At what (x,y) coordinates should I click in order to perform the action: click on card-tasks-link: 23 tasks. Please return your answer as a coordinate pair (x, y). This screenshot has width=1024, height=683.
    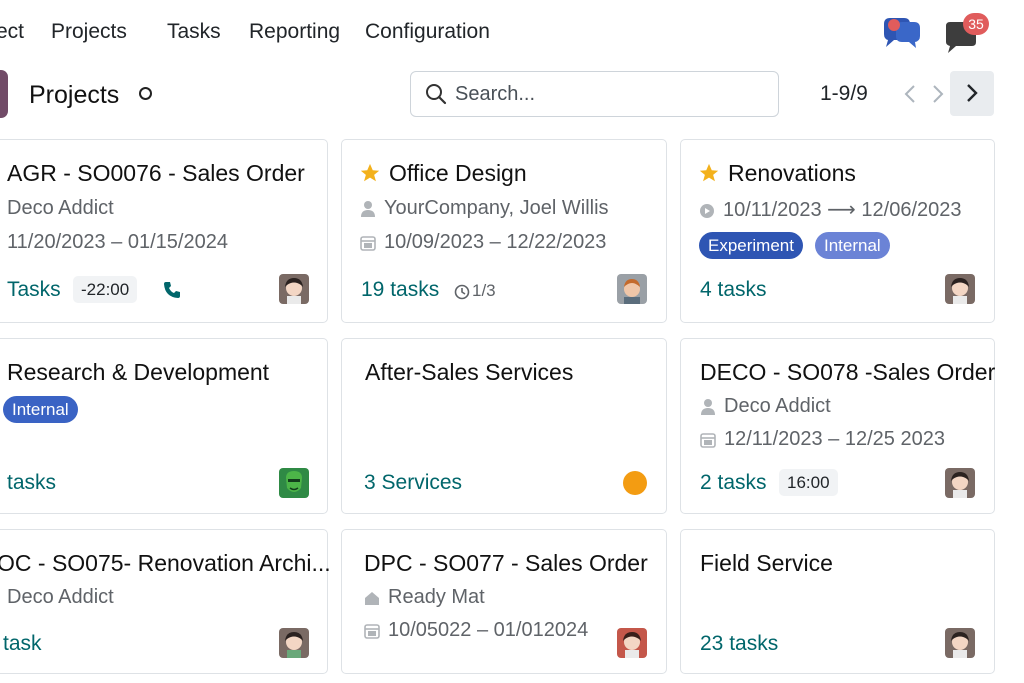
    Looking at the image, I should click on (739, 644).